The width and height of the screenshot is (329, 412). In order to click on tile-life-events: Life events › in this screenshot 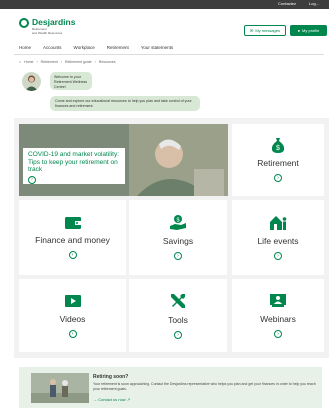, I will do `click(278, 237)`.